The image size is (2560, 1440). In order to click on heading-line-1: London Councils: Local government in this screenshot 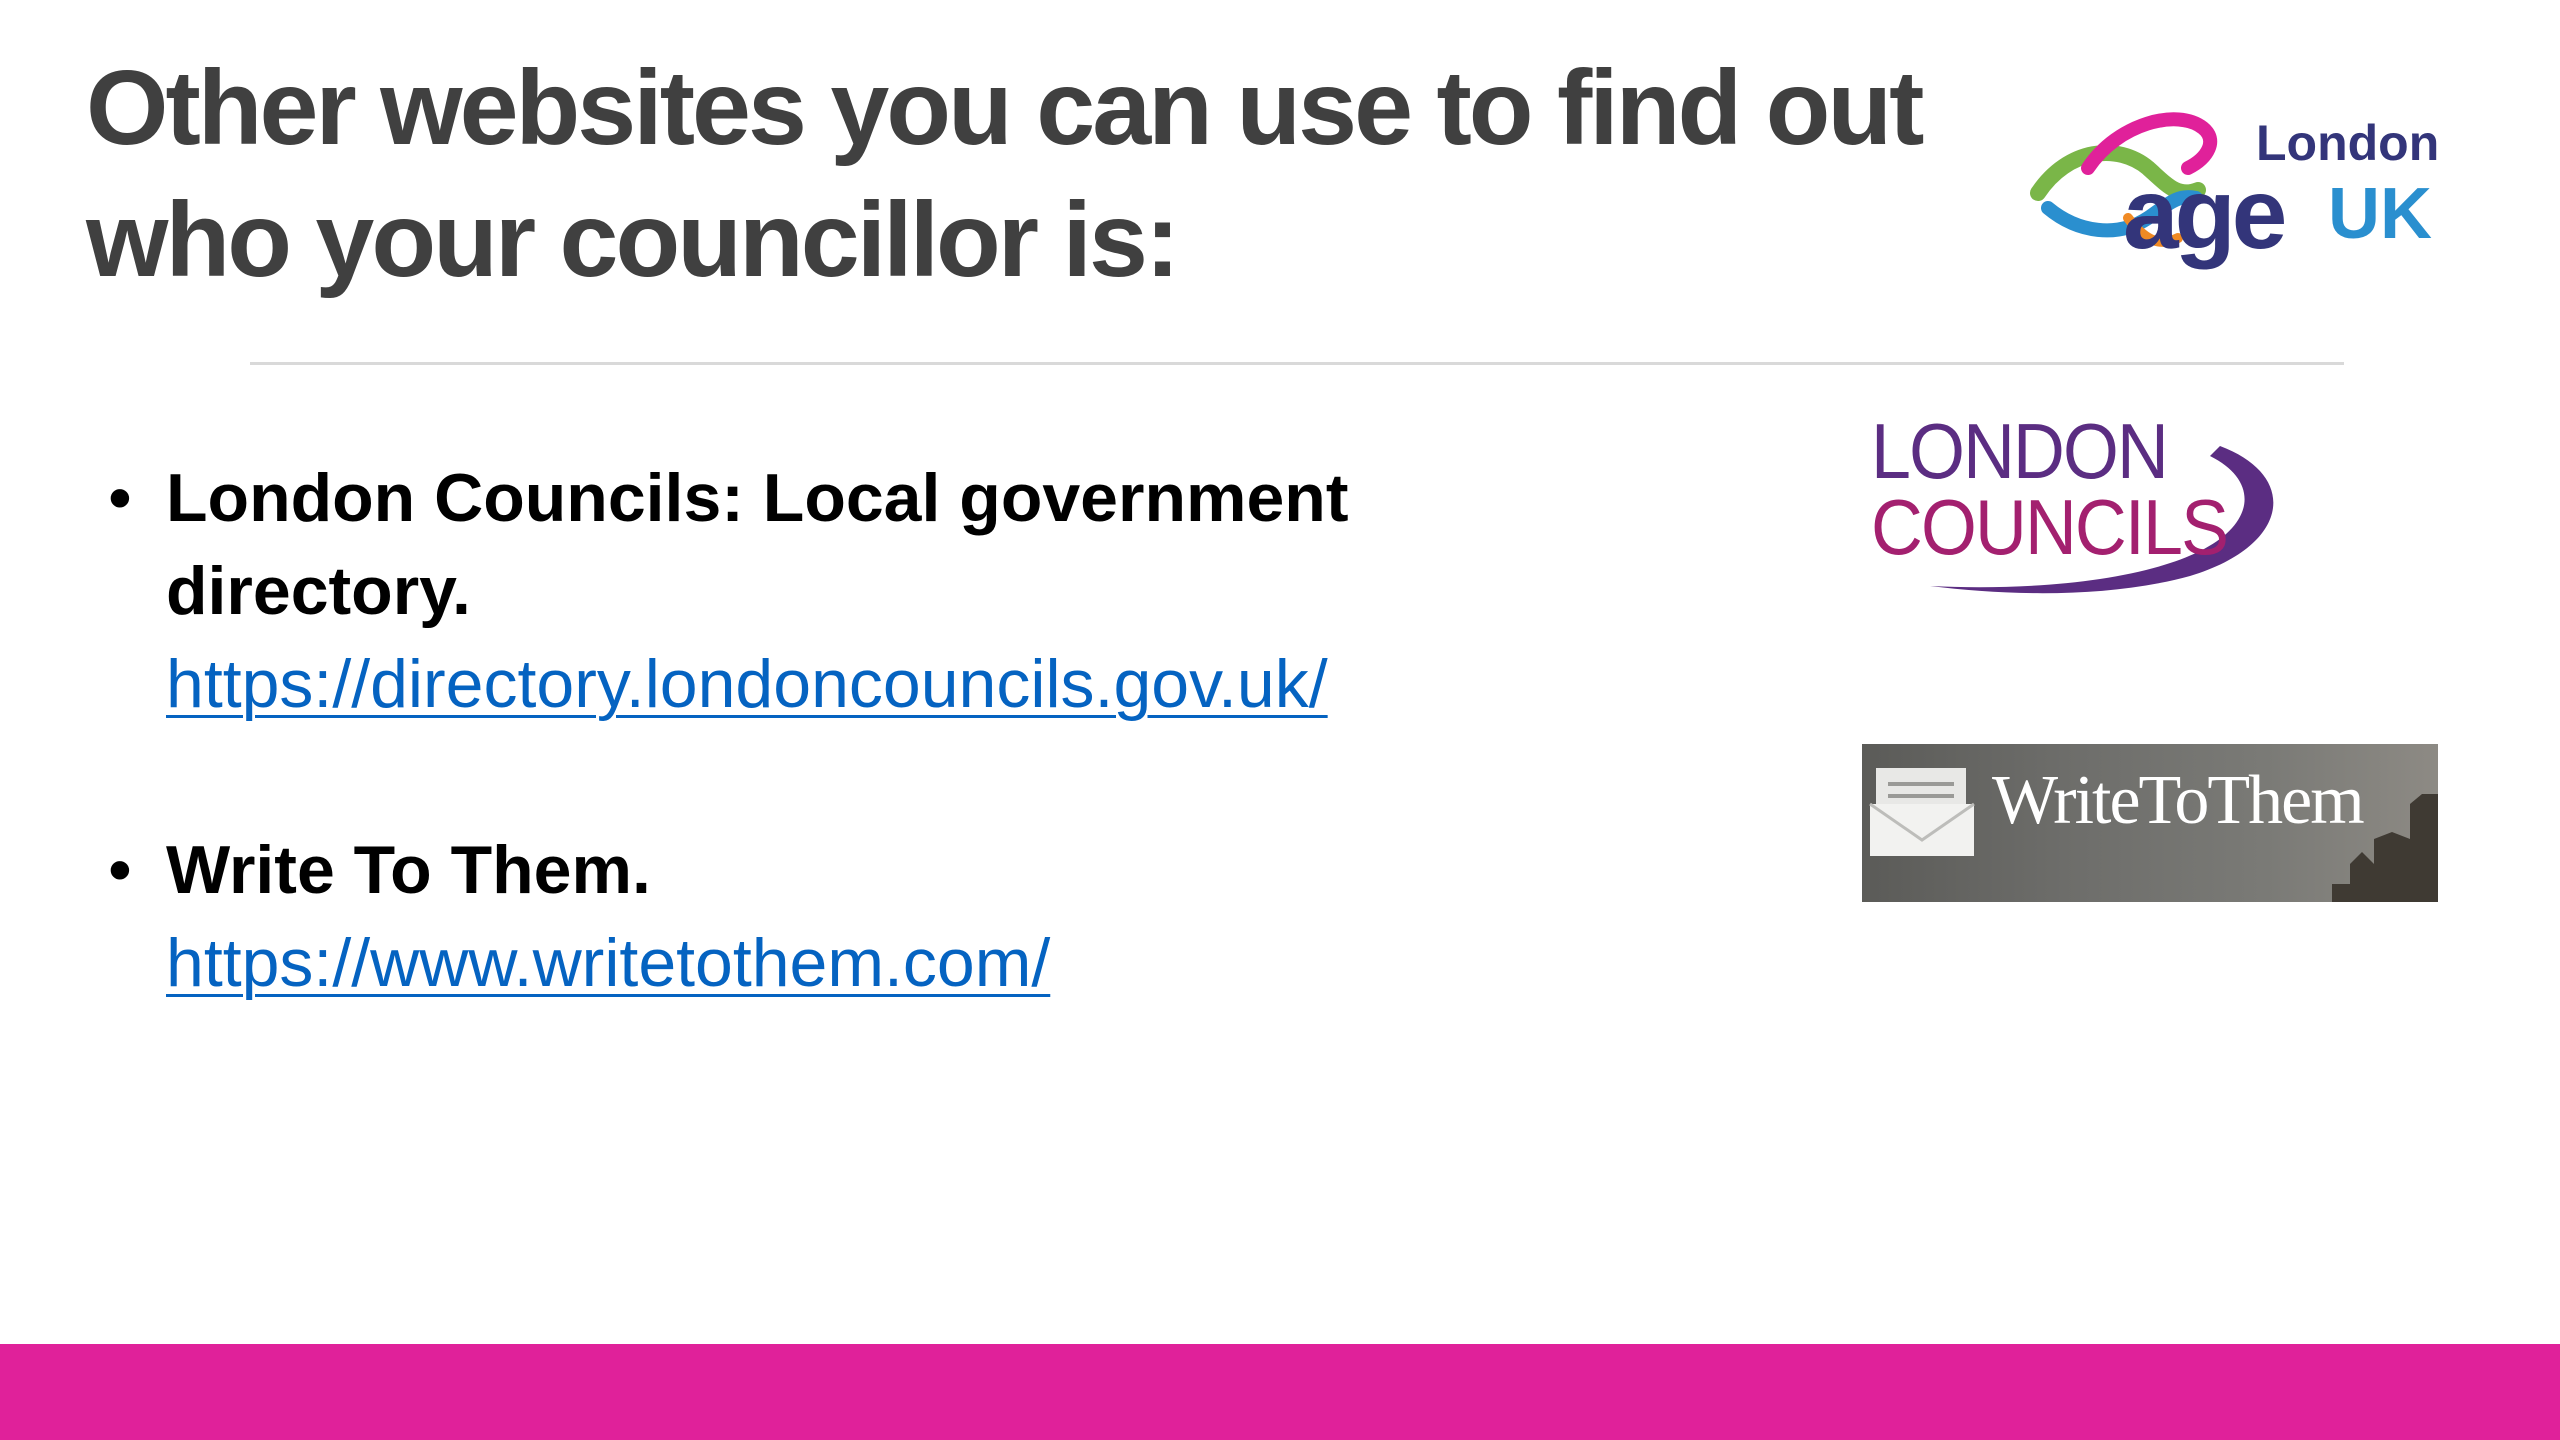, I will do `click(757, 498)`.